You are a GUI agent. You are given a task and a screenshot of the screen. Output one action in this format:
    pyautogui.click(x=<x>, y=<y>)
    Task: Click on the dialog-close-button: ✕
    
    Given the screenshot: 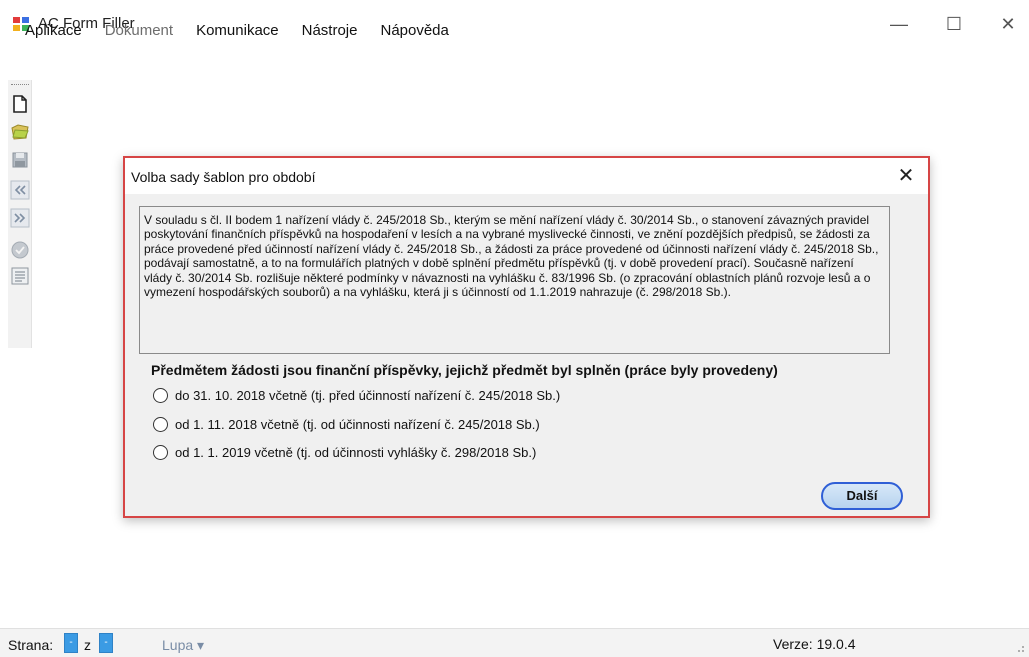 What is the action you would take?
    pyautogui.click(x=906, y=176)
    